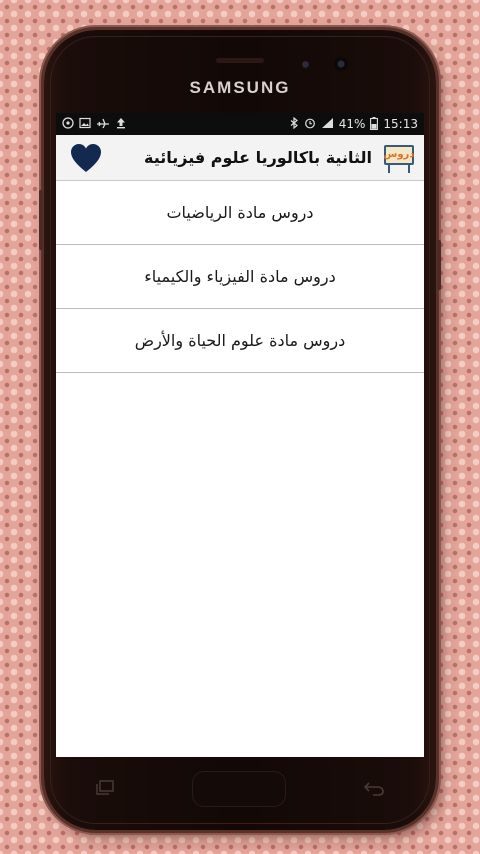 Image resolution: width=480 pixels, height=854 pixels. Describe the element at coordinates (240, 341) in the screenshot. I see `list-item-life-earth-sciences: دروس مادة علوم الحياة والأرض` at that location.